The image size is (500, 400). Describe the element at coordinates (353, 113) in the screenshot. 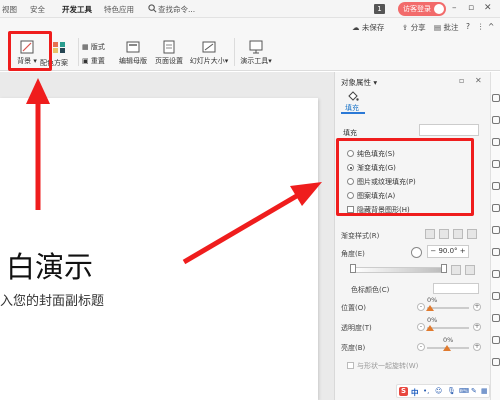

I see `active-tab-indicator` at that location.